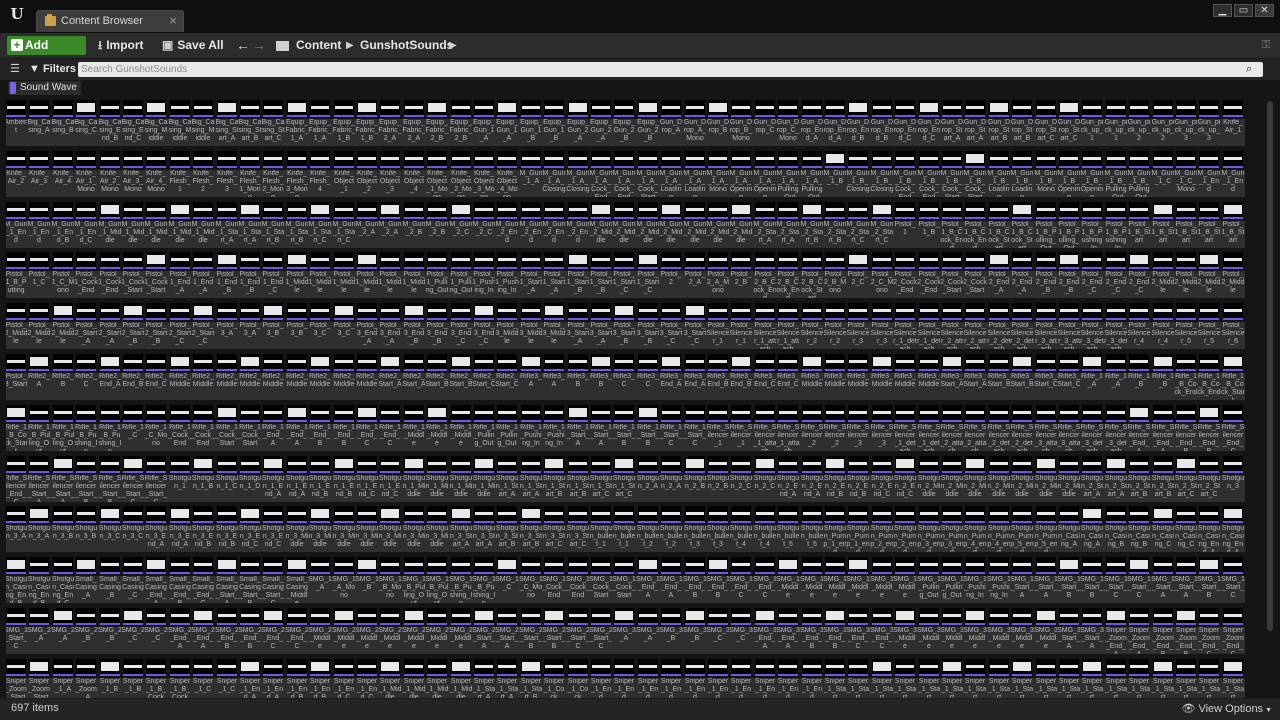 This screenshot has height=720, width=1280. I want to click on asset-tile: Rifle3_Start_C, so click(1046, 377).